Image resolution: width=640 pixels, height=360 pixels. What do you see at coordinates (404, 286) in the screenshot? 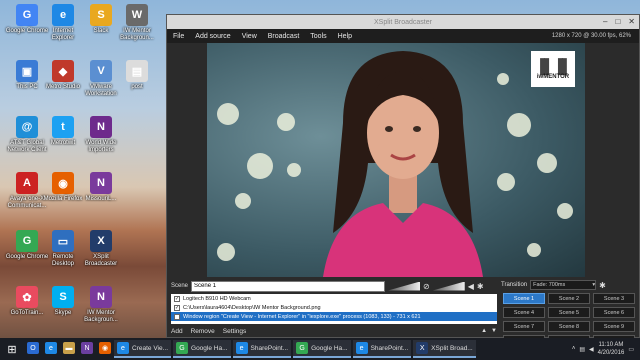
I see `speaker-volume-meter` at bounding box center [404, 286].